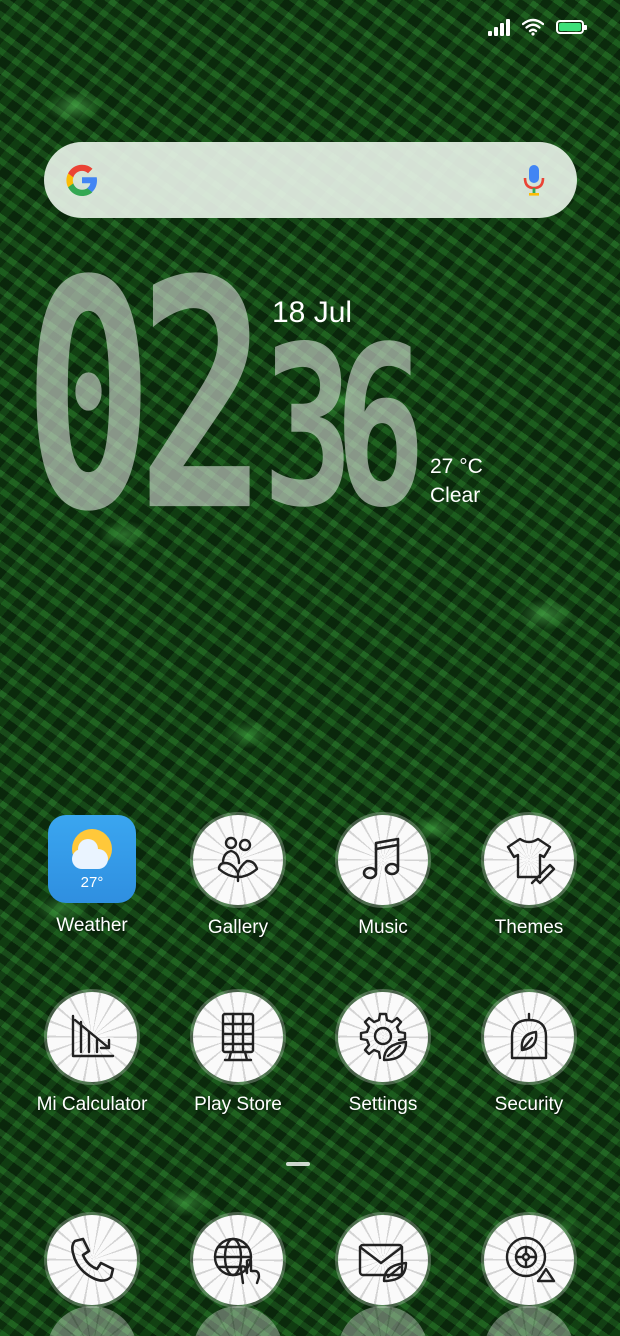  Describe the element at coordinates (383, 927) in the screenshot. I see `app-label: Music` at that location.